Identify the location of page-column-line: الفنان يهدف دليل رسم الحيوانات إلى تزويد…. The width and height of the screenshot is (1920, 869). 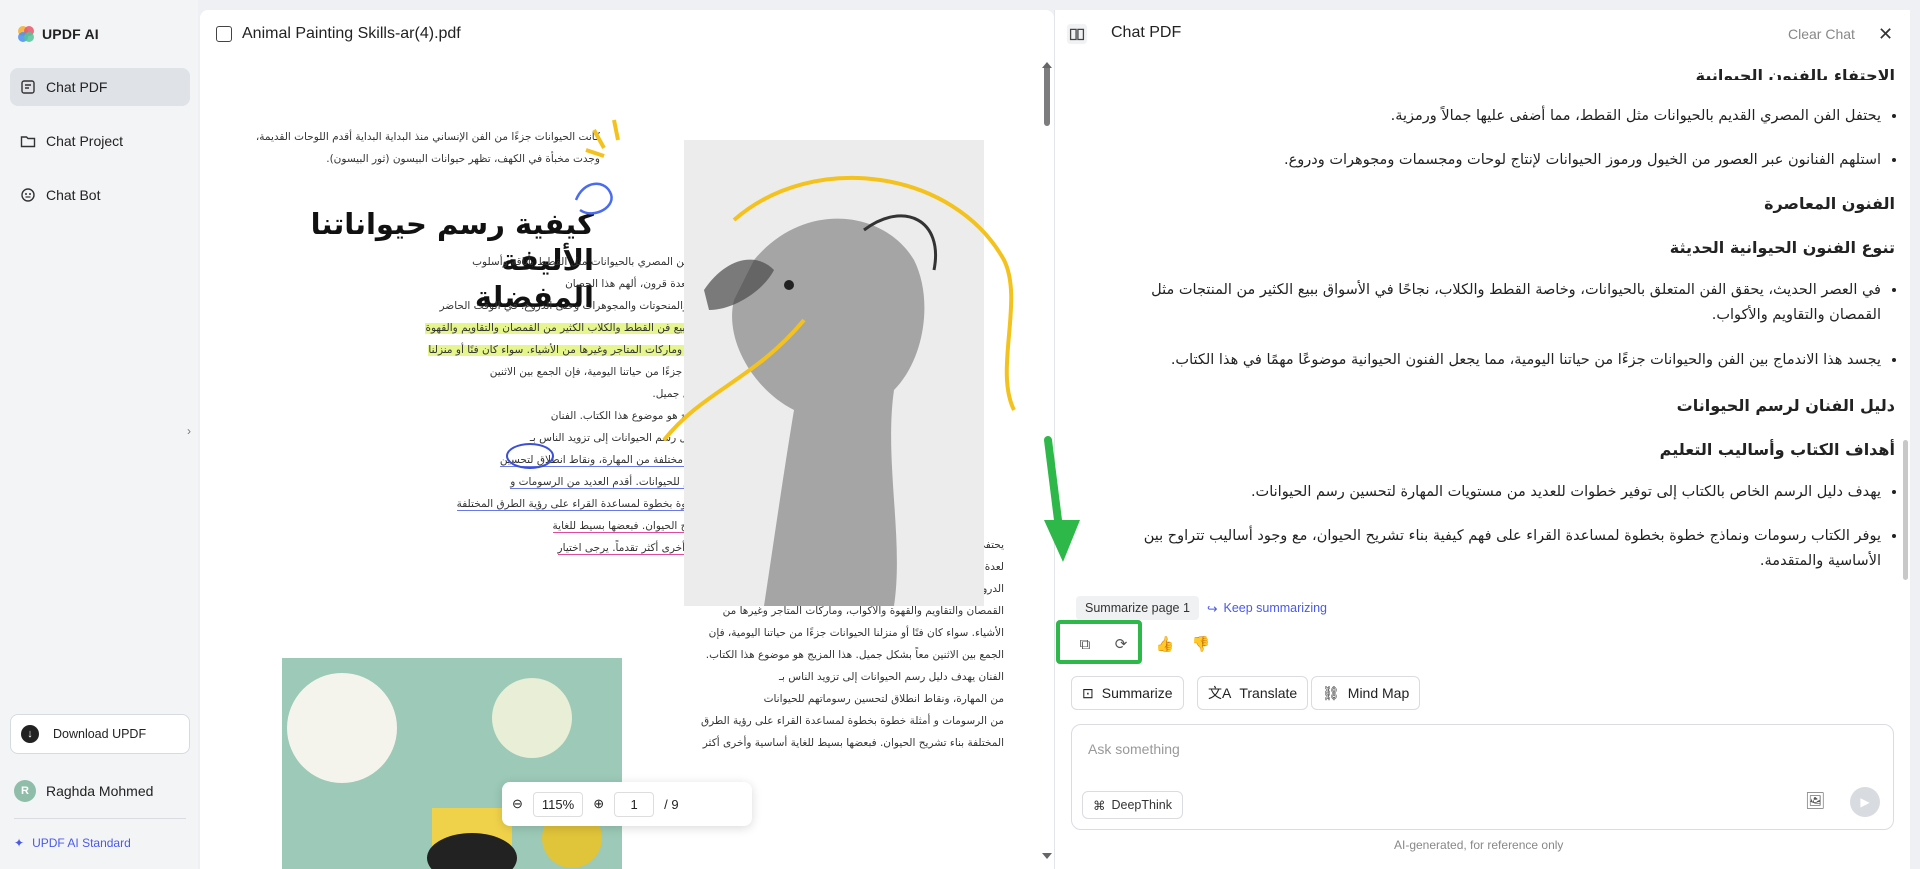
(891, 677).